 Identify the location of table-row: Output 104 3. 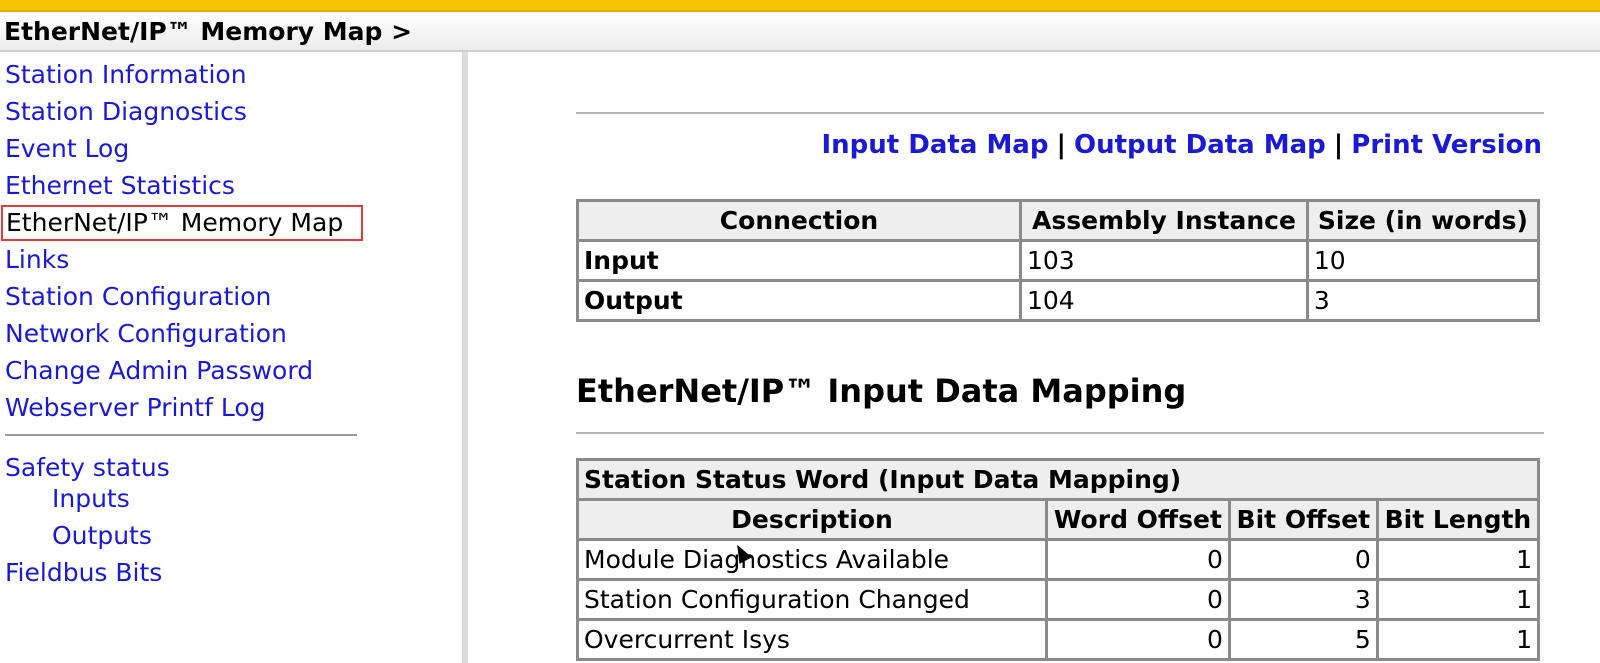
(1058, 300).